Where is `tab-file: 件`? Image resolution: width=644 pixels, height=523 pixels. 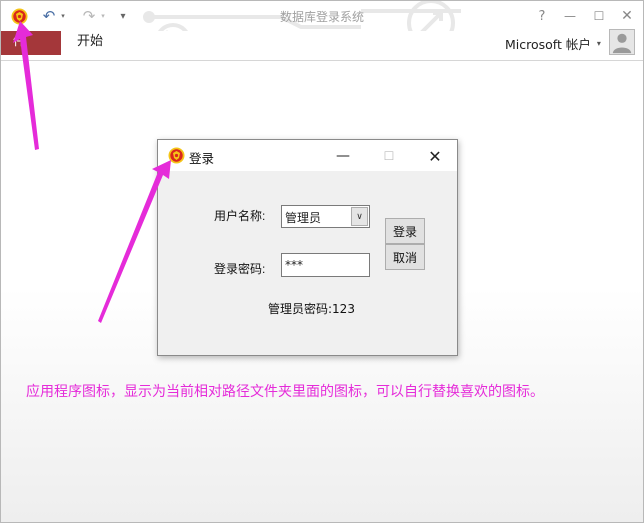 tab-file: 件 is located at coordinates (31, 43).